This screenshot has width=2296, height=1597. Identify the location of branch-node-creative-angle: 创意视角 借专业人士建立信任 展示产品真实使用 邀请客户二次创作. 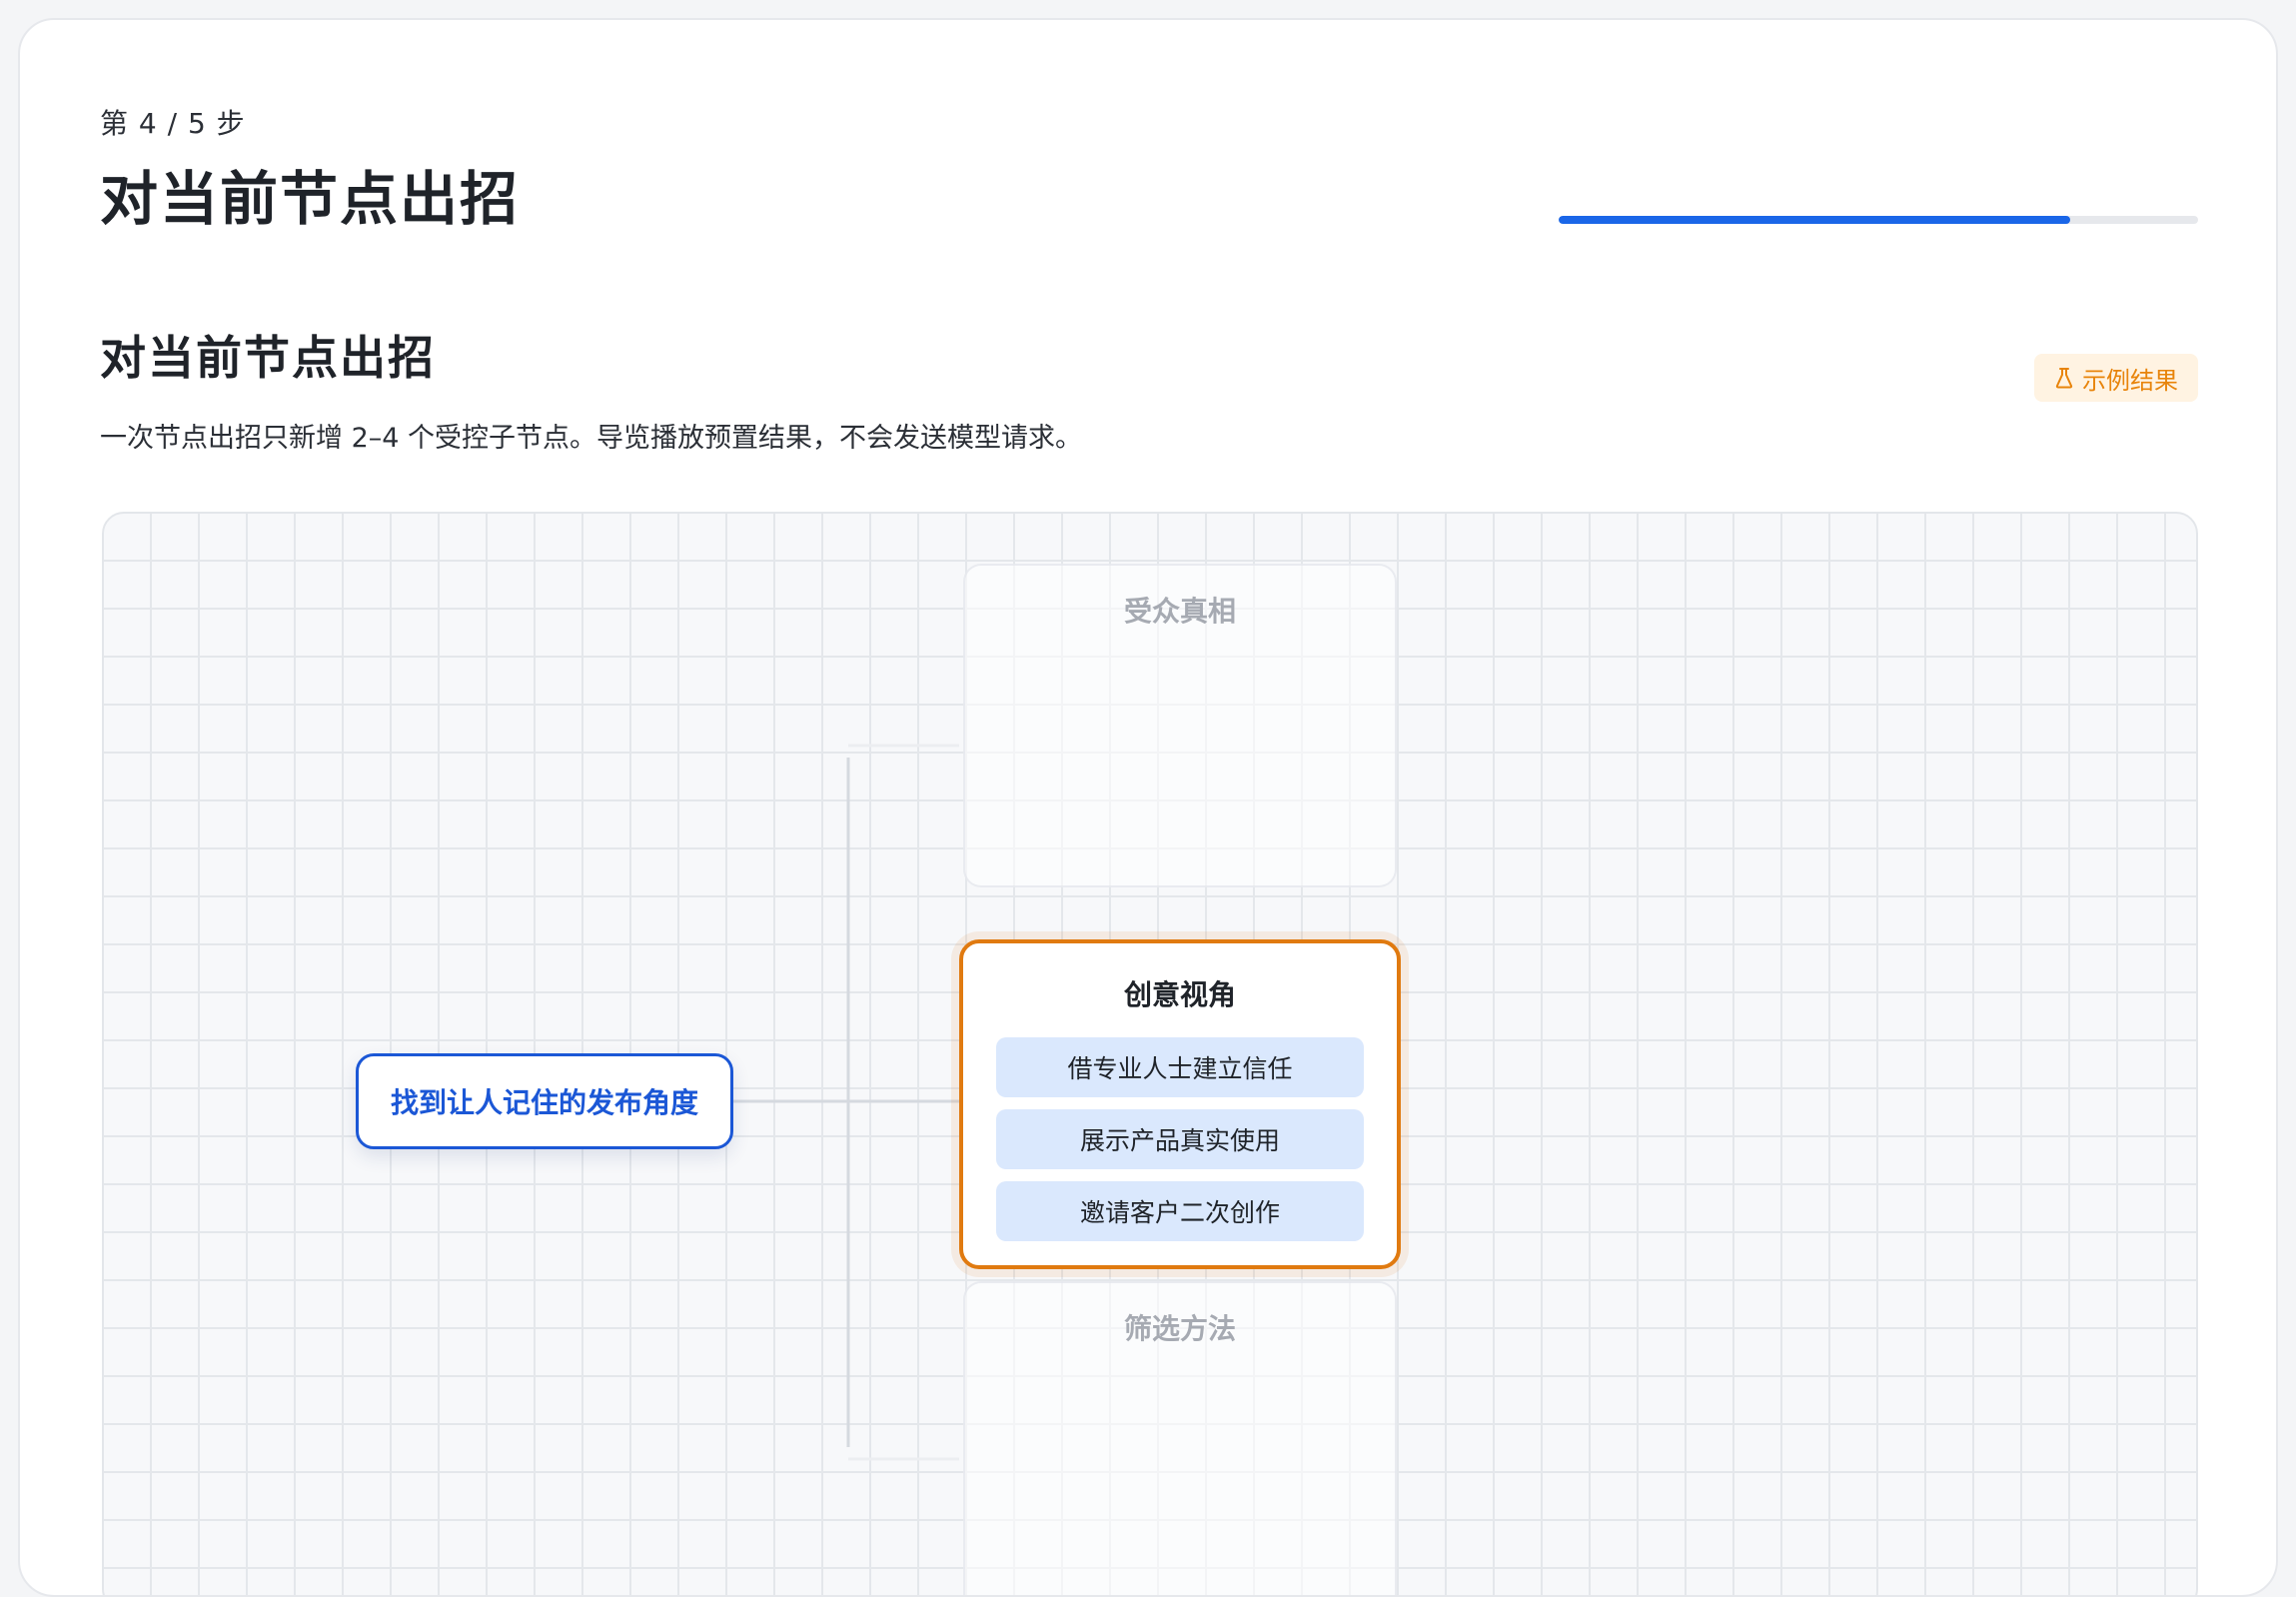
(1180, 1104).